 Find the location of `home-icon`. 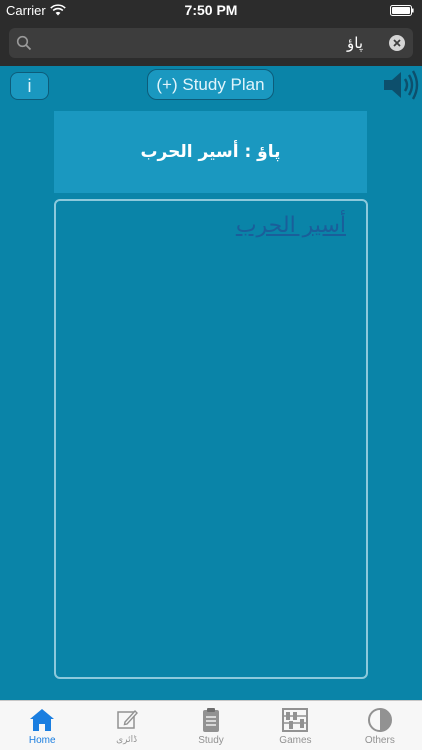

home-icon is located at coordinates (42, 720).